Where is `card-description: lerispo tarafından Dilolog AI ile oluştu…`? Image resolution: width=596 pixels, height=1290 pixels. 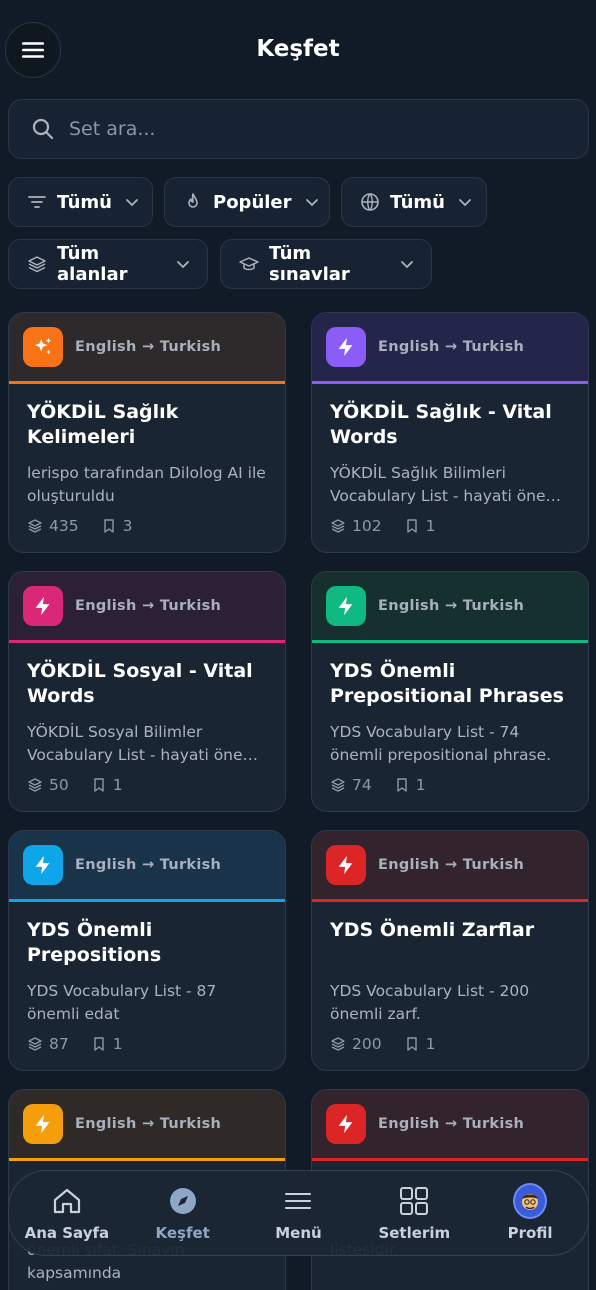
card-description: lerispo tarafından Dilolog AI ile oluştu… is located at coordinates (146, 484).